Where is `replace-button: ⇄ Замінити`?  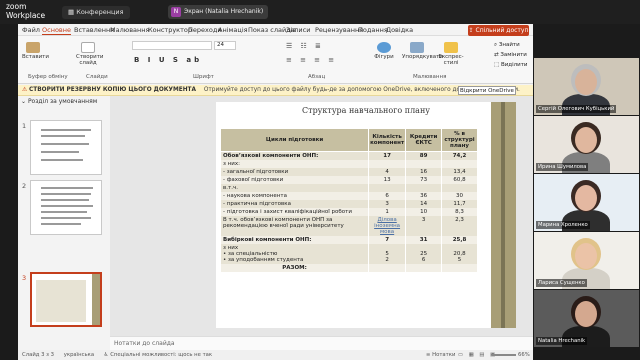
replace-button: ⇄ Замінити is located at coordinates (511, 55).